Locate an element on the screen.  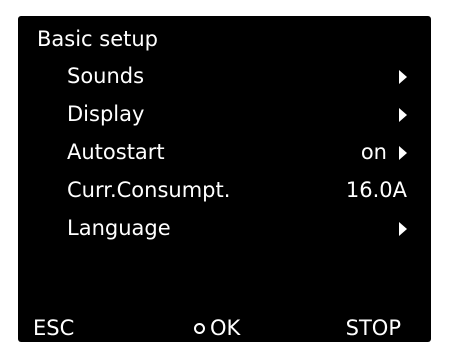
menu-item-value: on is located at coordinates (373, 152).